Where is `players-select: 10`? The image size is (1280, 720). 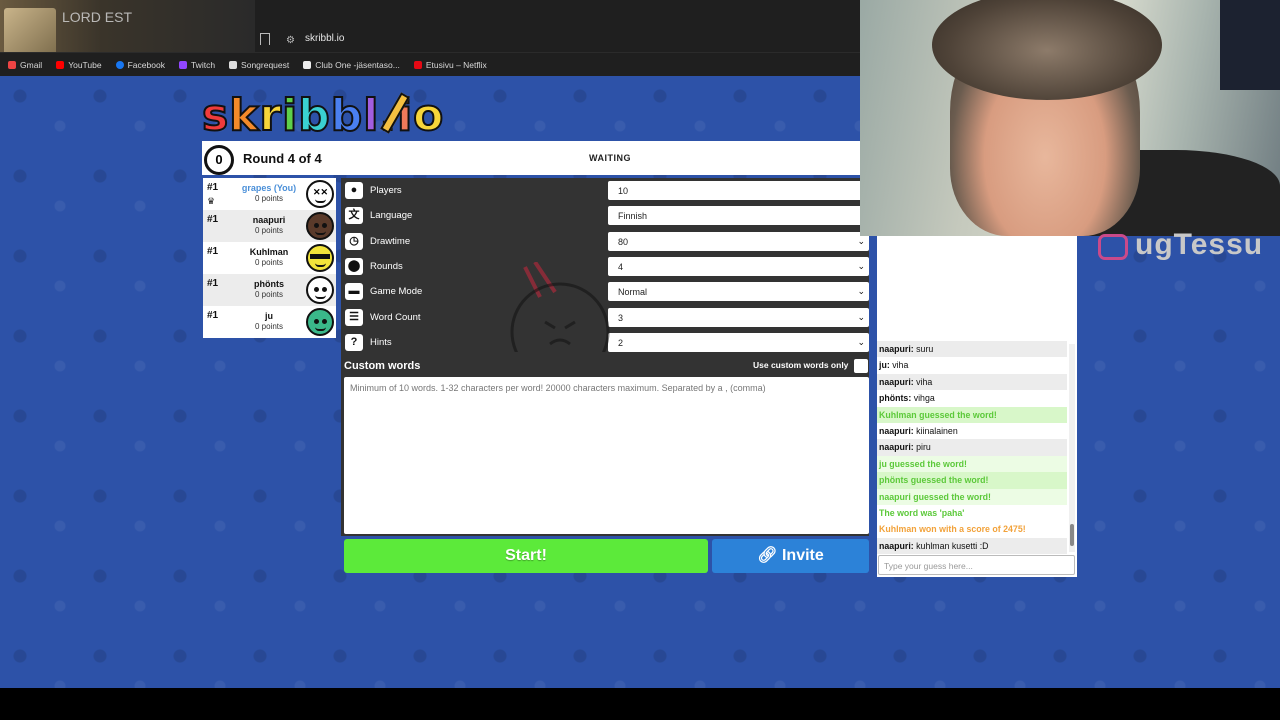 players-select: 10 is located at coordinates (738, 190).